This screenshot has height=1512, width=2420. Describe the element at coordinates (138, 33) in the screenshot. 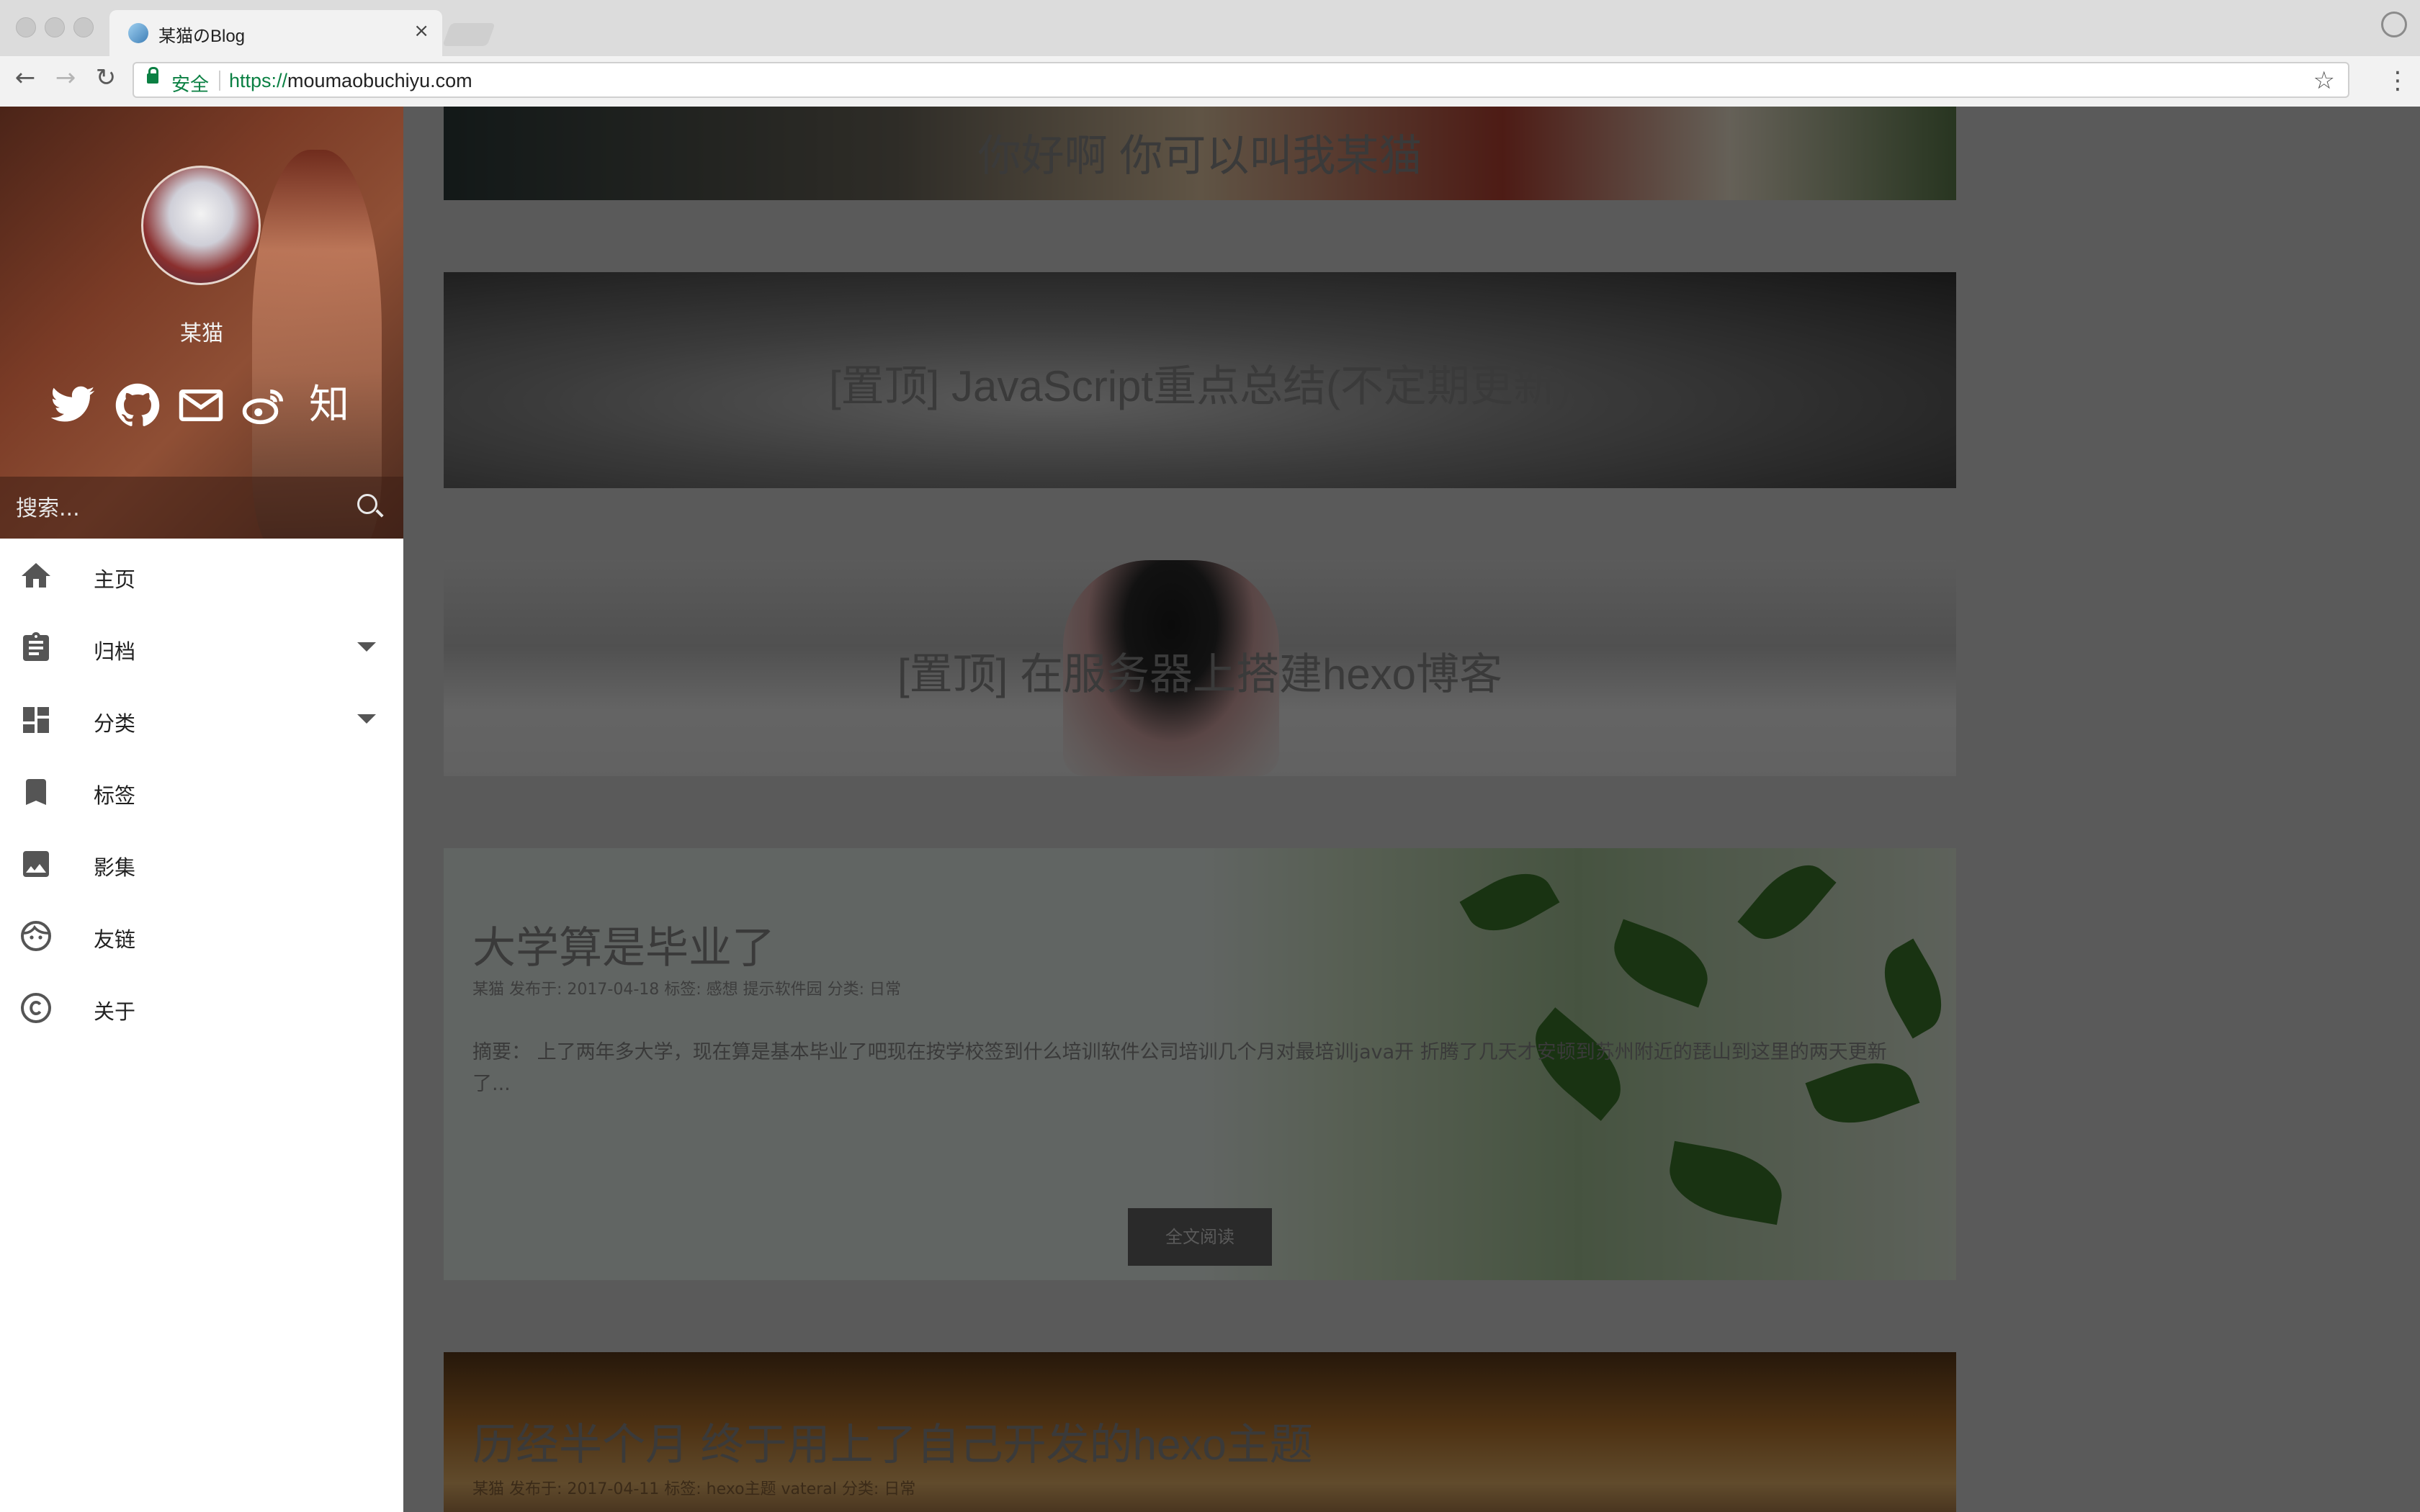

I see `favicon-icon` at that location.